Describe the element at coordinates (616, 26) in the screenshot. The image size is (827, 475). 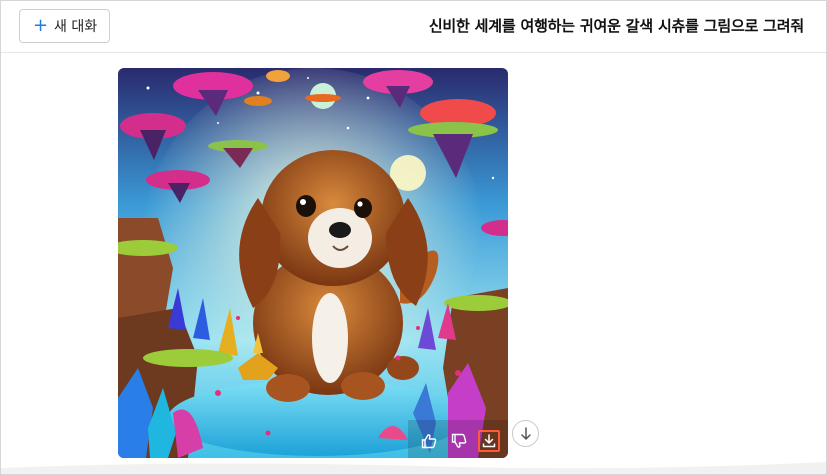
I see `conversation-title: 신비한 세계를 여행하는 귀여운 갈색 시츄를 그림으로 그려줘` at that location.